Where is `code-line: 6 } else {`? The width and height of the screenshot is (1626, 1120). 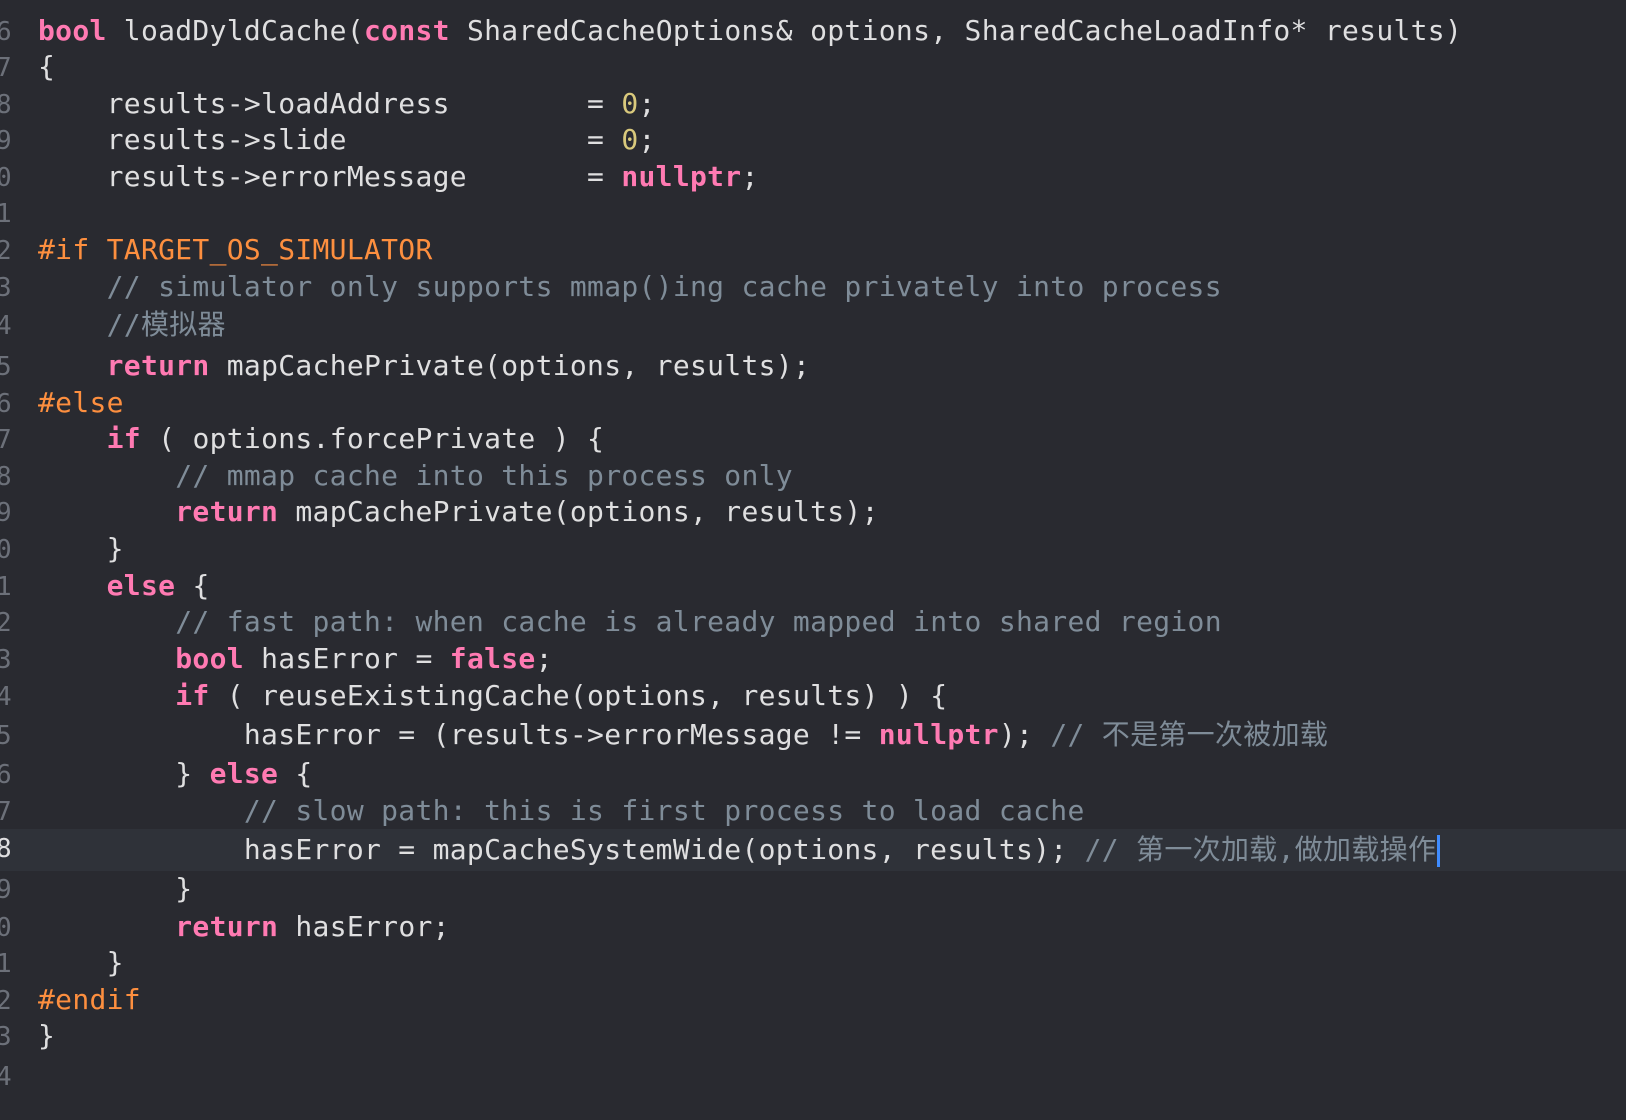 code-line: 6 } else { is located at coordinates (813, 774).